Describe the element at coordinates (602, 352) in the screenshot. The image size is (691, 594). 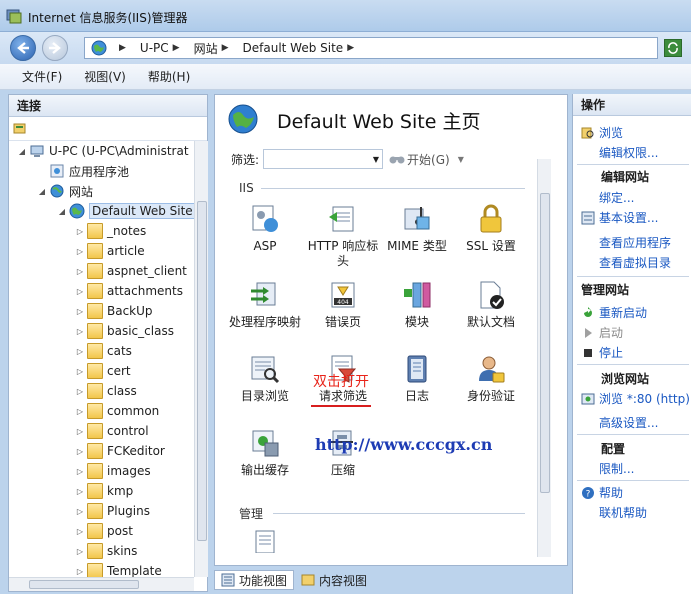
I see `action-stop: 停止` at that location.